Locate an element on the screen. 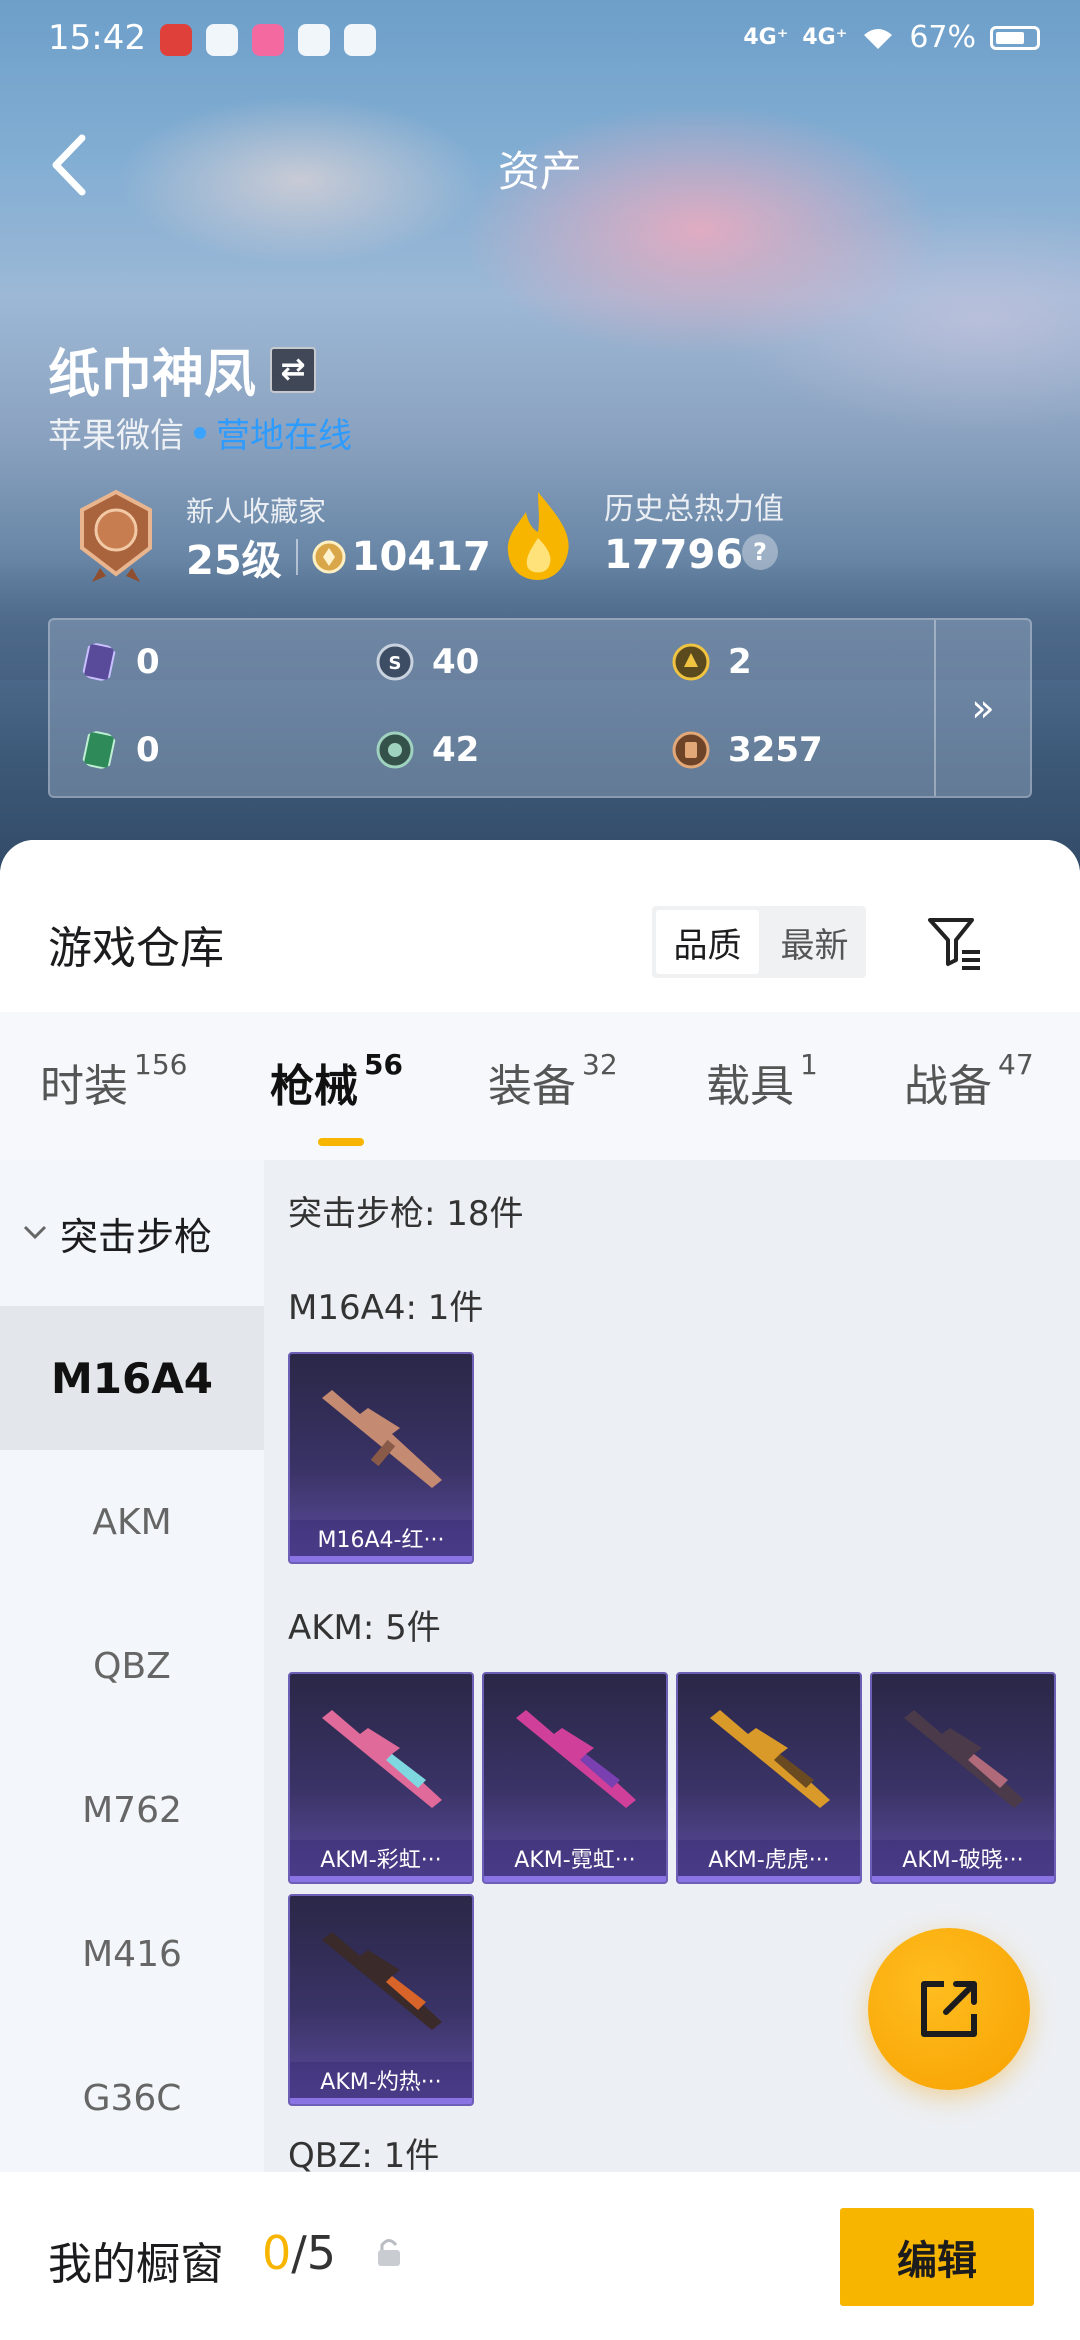  tab-firearms: 枪械 56 is located at coordinates (336, 1081).